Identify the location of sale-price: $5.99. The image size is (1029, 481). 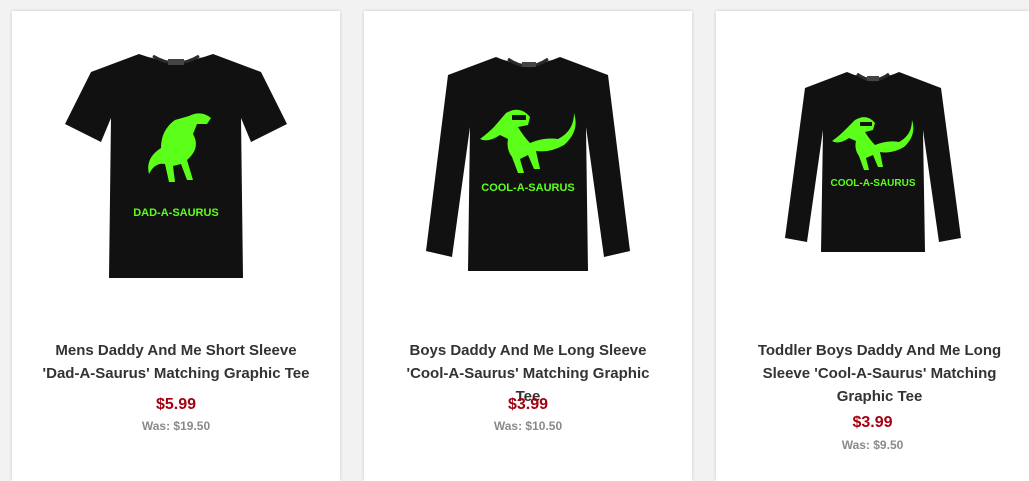
(176, 404).